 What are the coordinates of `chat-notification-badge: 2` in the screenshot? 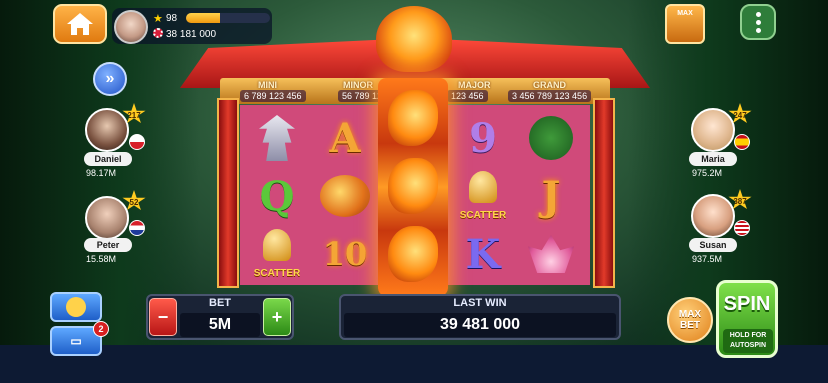 It's located at (101, 329).